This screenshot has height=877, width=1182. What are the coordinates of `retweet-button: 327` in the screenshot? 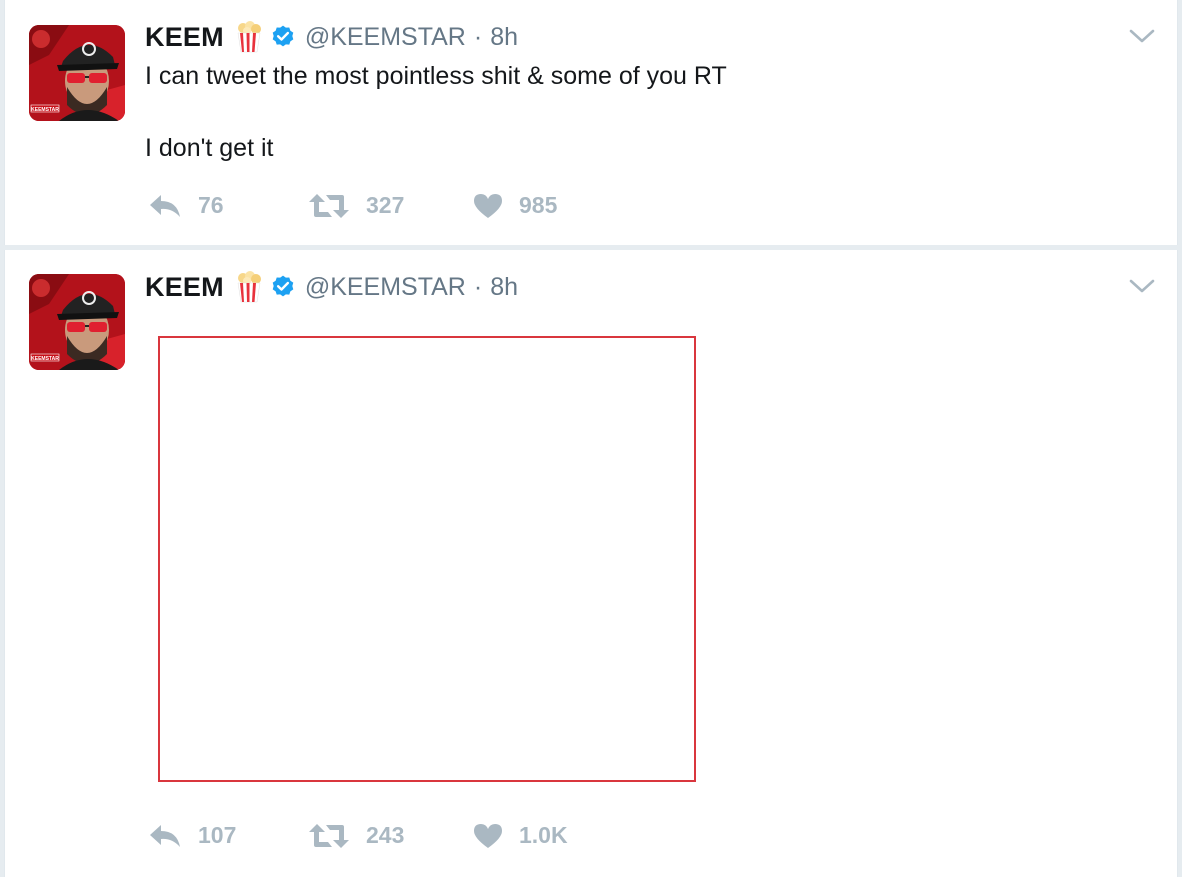 It's located at (390, 205).